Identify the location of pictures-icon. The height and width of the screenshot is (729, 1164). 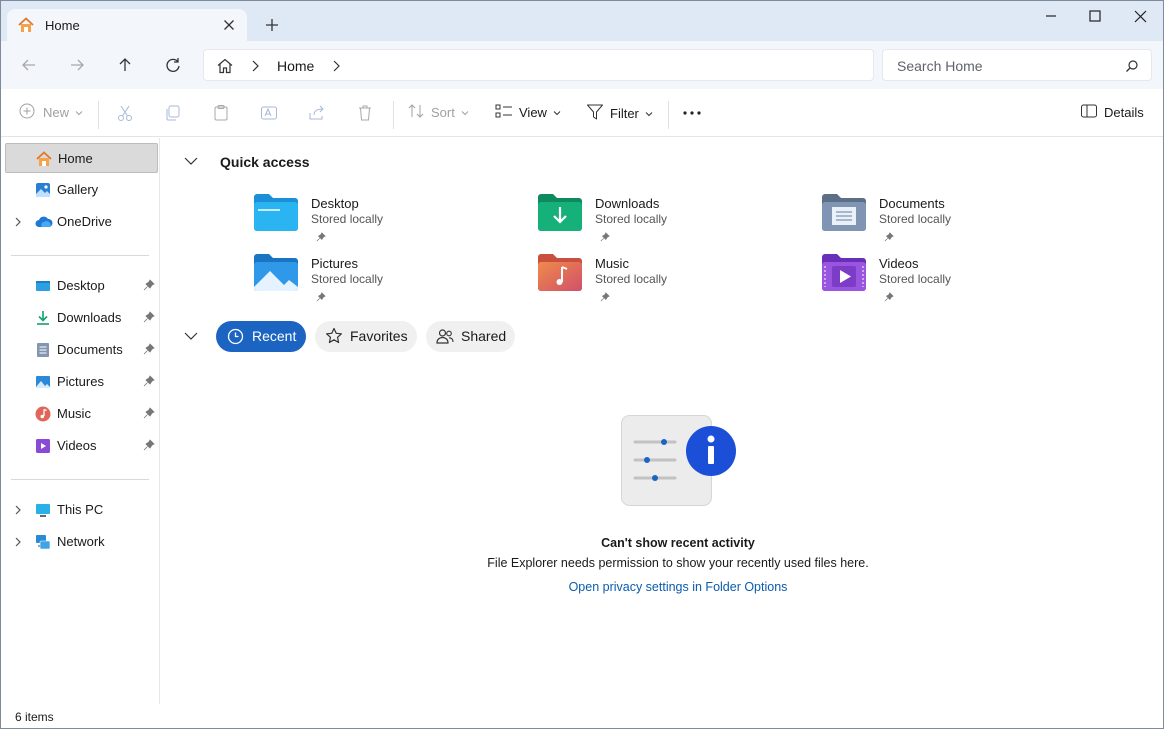
(43, 382).